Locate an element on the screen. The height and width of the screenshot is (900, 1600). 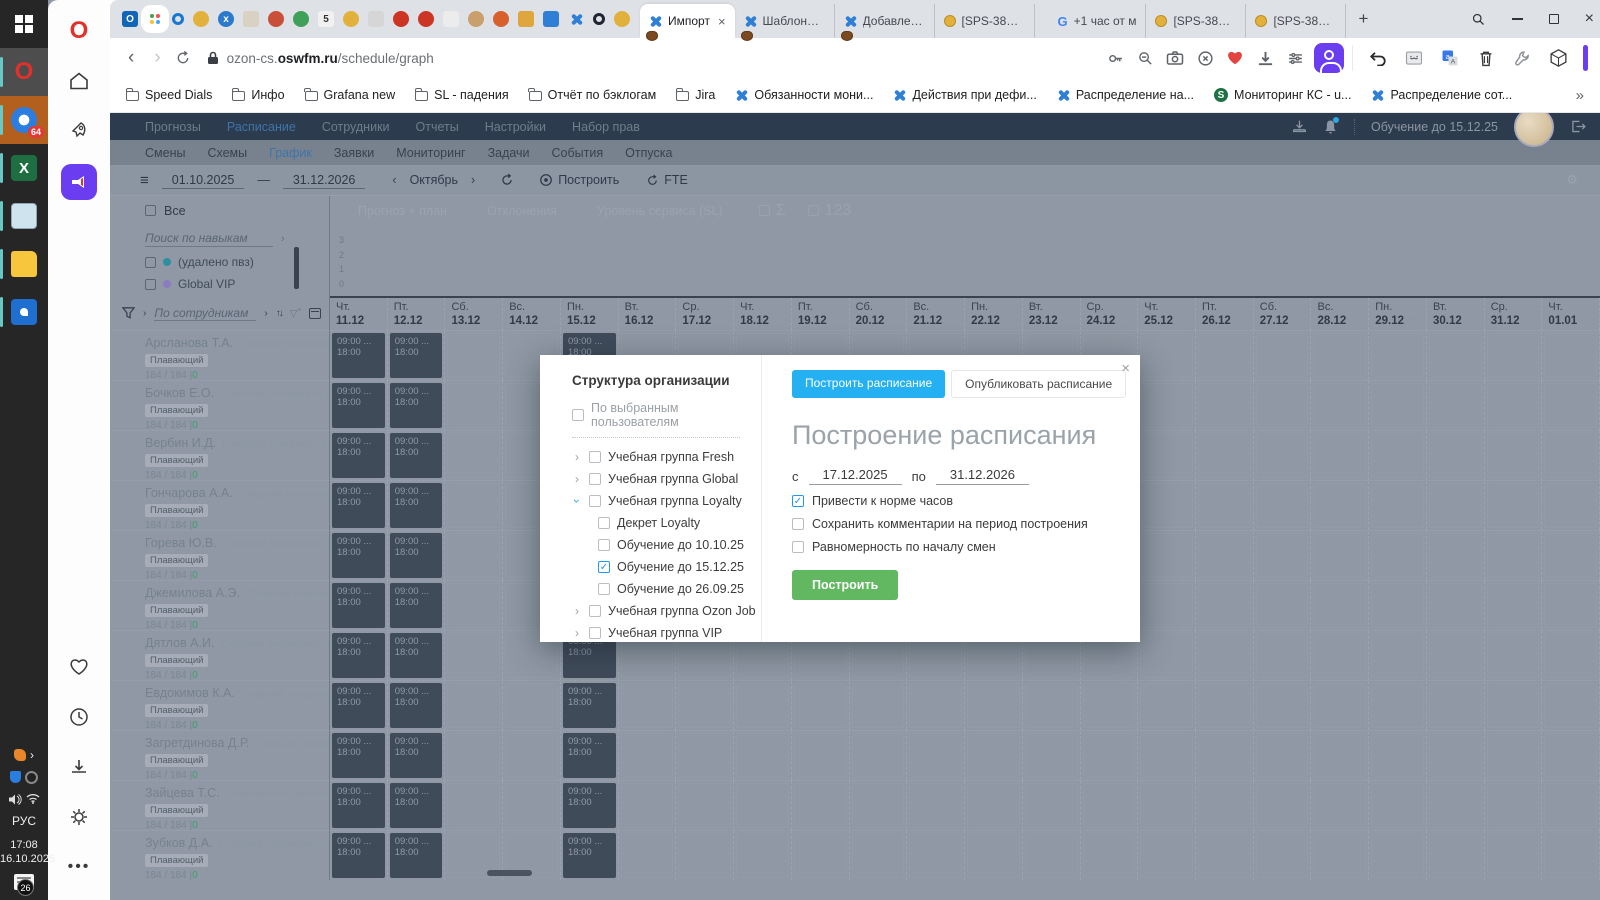
employee-search-arrow: › is located at coordinates (265, 313).